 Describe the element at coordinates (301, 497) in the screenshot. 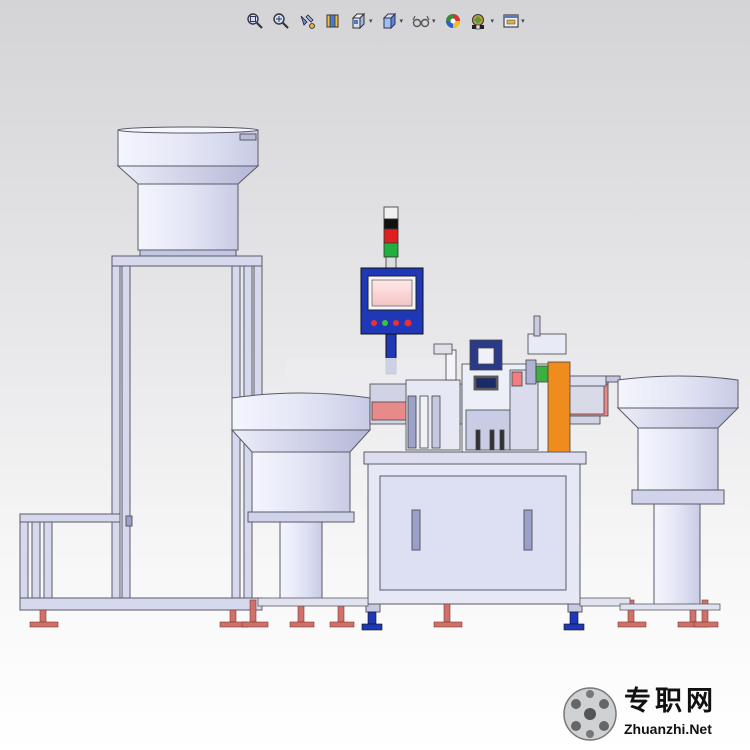

I see `middle-vibratory-bowl` at that location.